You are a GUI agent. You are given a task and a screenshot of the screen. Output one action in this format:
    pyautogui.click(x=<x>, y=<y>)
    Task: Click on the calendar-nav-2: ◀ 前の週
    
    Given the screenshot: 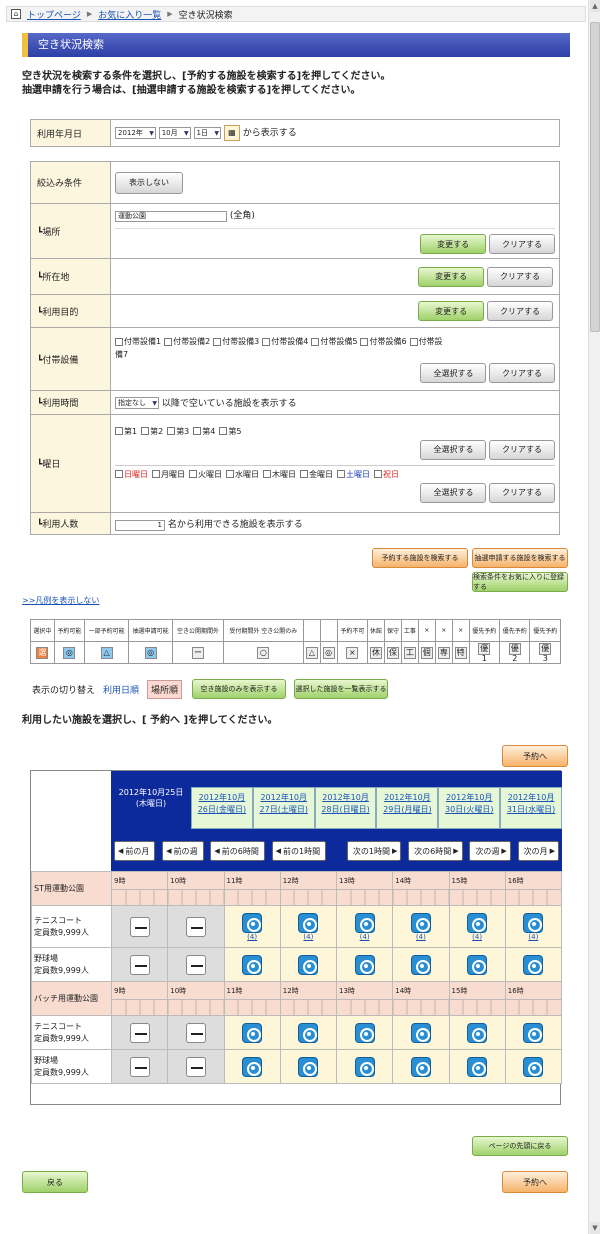 What is the action you would take?
    pyautogui.click(x=183, y=851)
    